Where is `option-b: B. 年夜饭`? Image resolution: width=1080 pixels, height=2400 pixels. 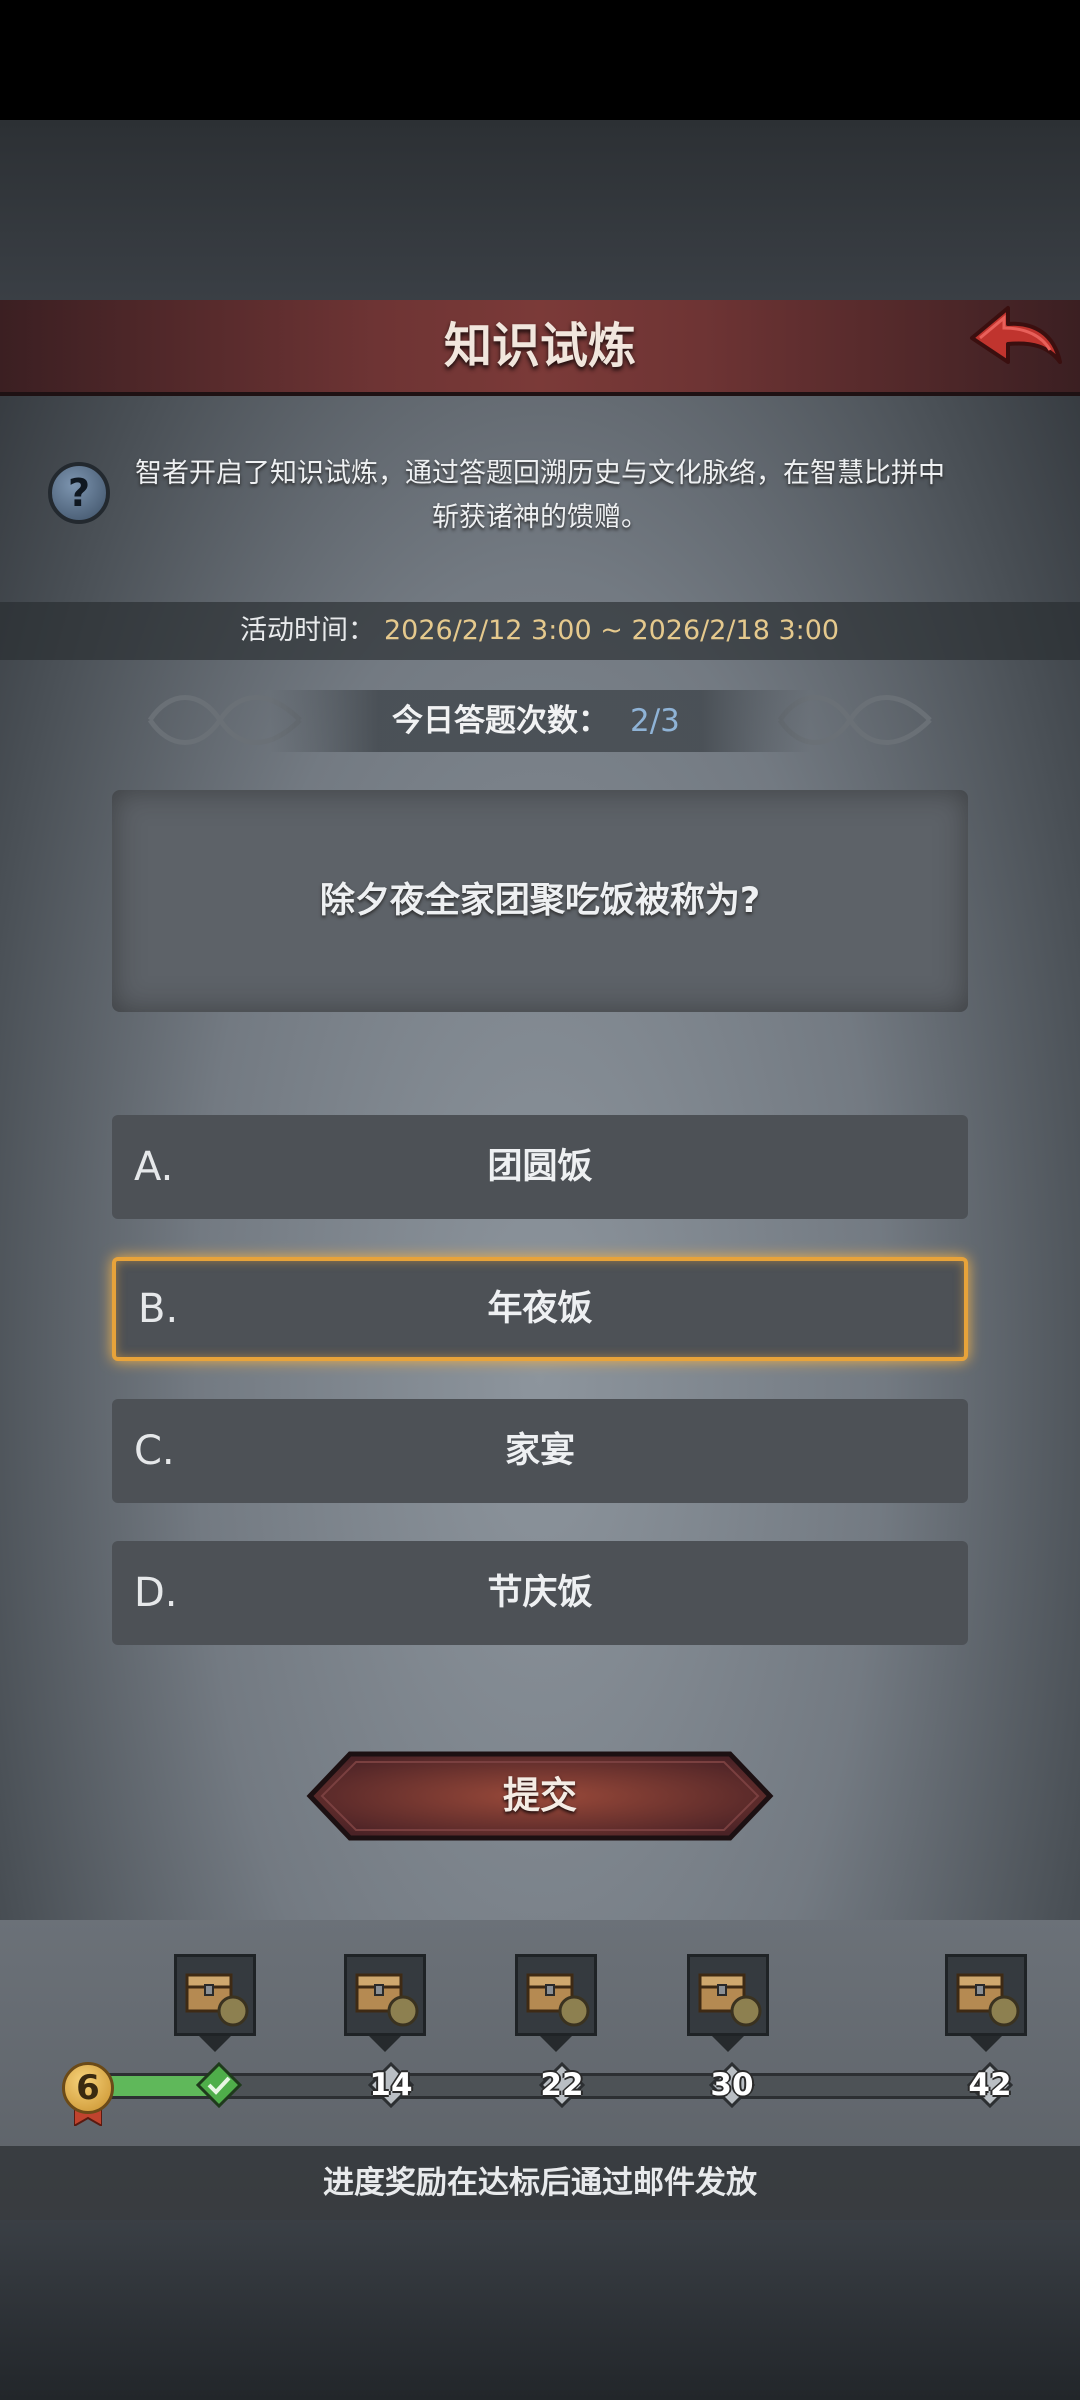 option-b: B. 年夜饭 is located at coordinates (540, 1309).